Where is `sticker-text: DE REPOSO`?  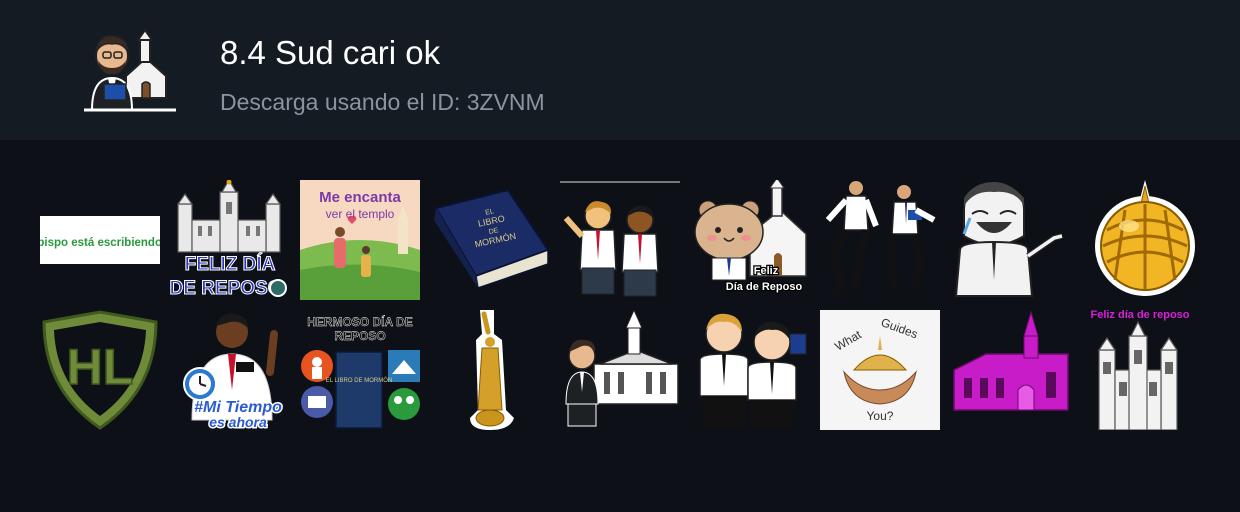
sticker-text: DE REPOSO is located at coordinates (226, 288).